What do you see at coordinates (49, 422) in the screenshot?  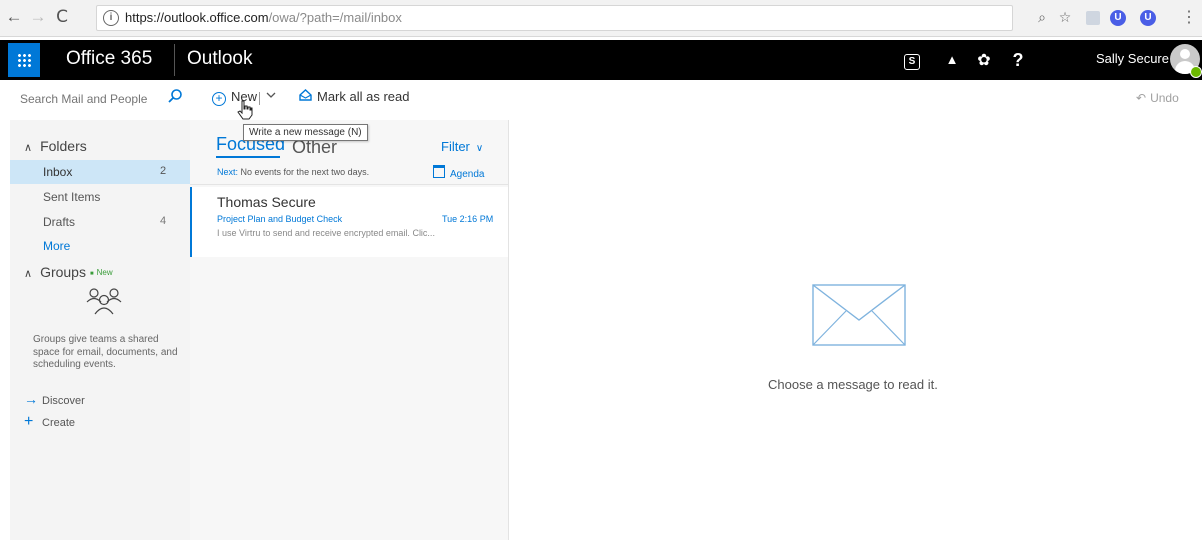 I see `create-group-link: + Create` at bounding box center [49, 422].